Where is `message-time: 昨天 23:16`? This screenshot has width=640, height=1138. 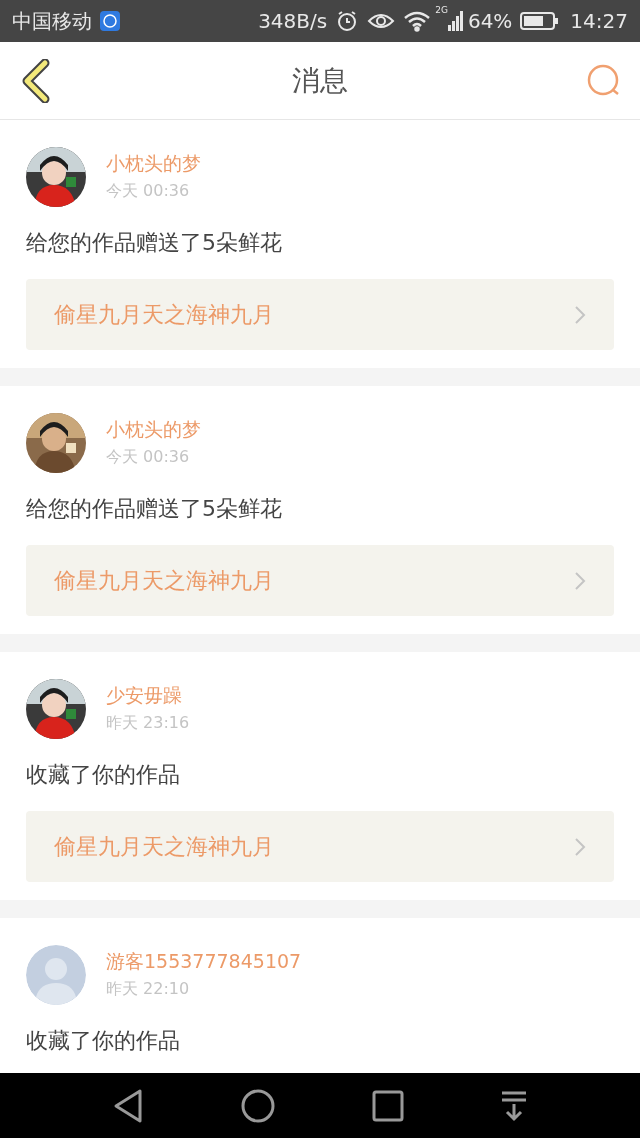
message-time: 昨天 23:16 is located at coordinates (148, 723).